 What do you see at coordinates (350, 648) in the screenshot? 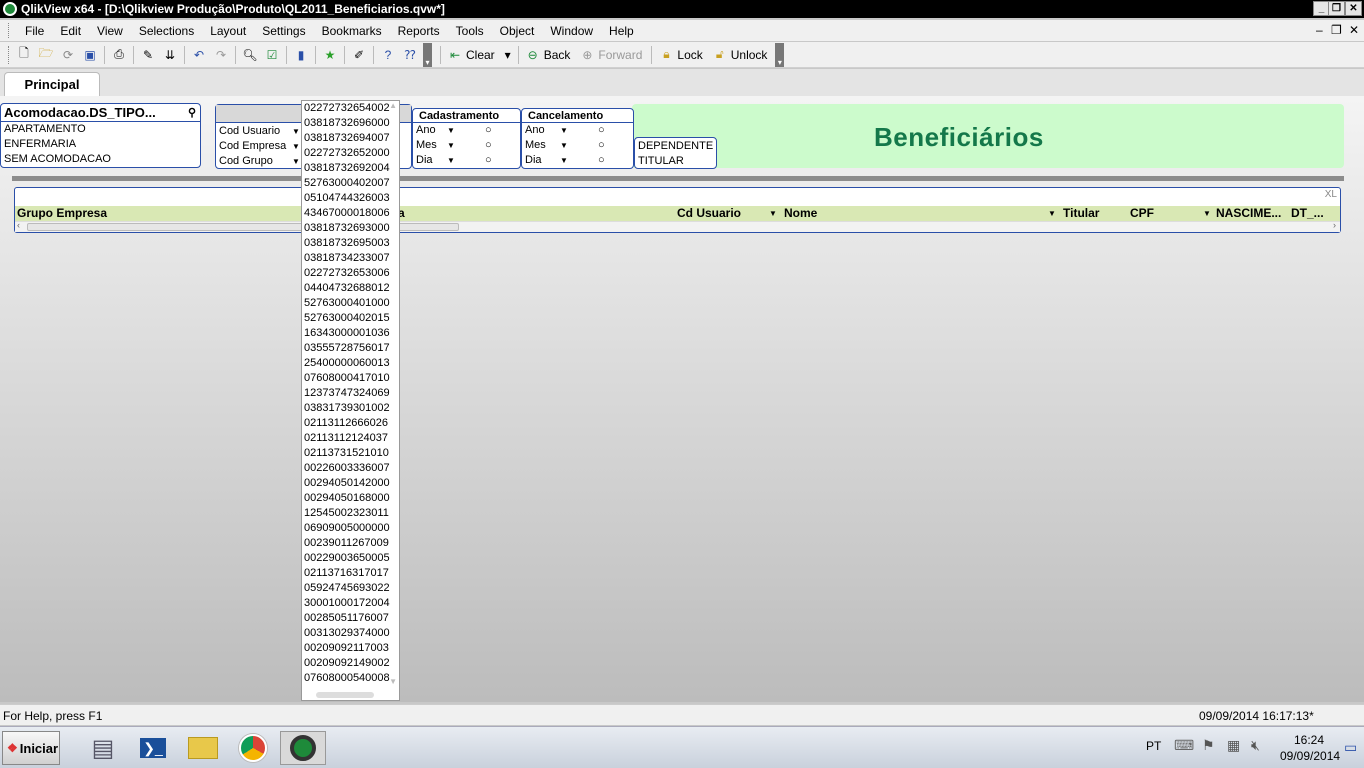
I see `dropdown-item: 00209092117003` at bounding box center [350, 648].